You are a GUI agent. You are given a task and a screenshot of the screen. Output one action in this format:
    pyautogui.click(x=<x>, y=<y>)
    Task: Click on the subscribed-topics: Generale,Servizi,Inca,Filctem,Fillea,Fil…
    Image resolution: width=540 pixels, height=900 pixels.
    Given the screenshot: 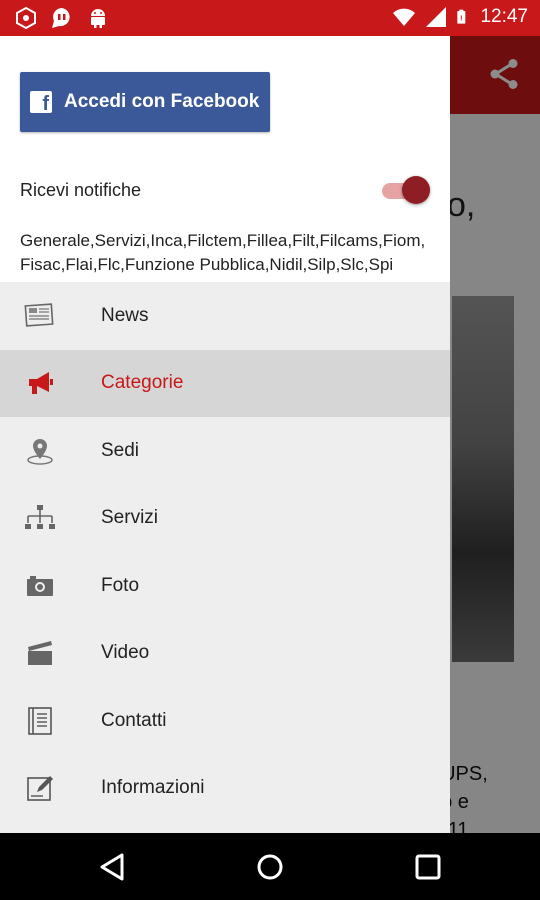 What is the action you would take?
    pyautogui.click(x=223, y=252)
    